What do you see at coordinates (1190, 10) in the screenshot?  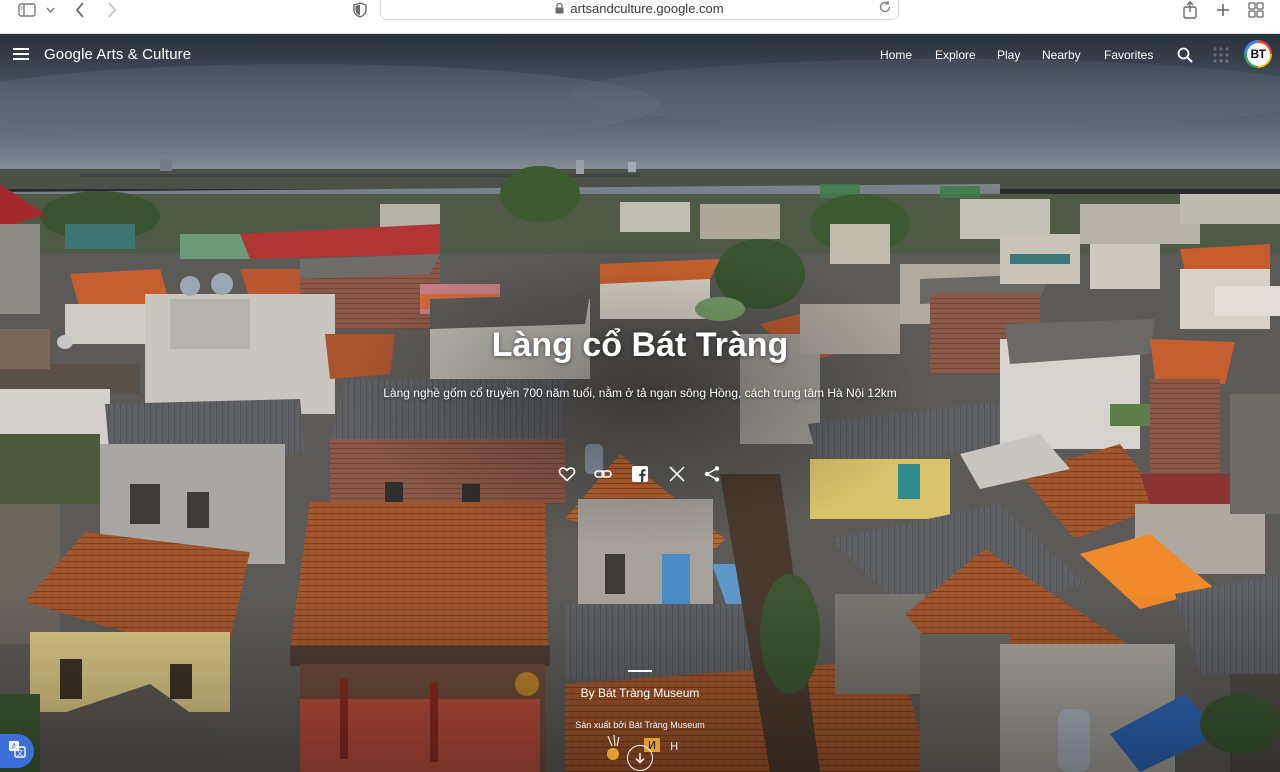 I see `share-sheet-icon` at bounding box center [1190, 10].